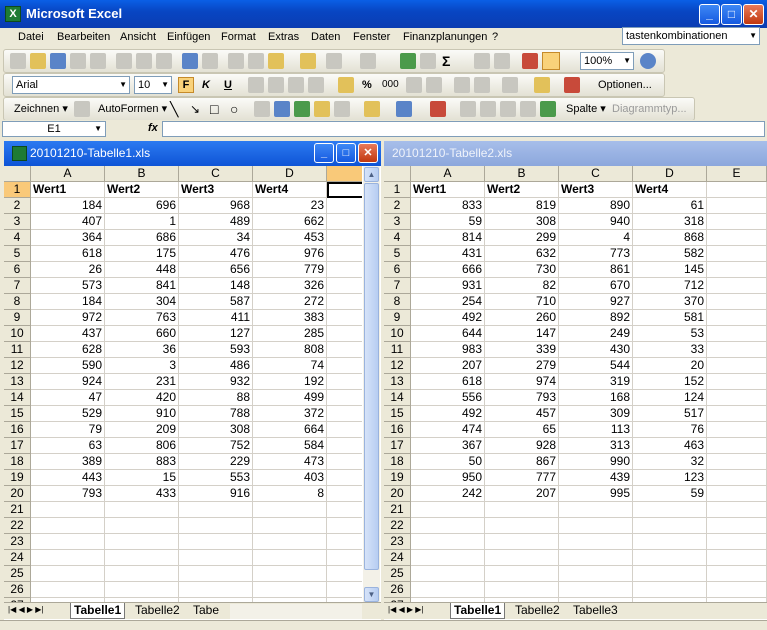  I want to click on cell: 123, so click(670, 478).